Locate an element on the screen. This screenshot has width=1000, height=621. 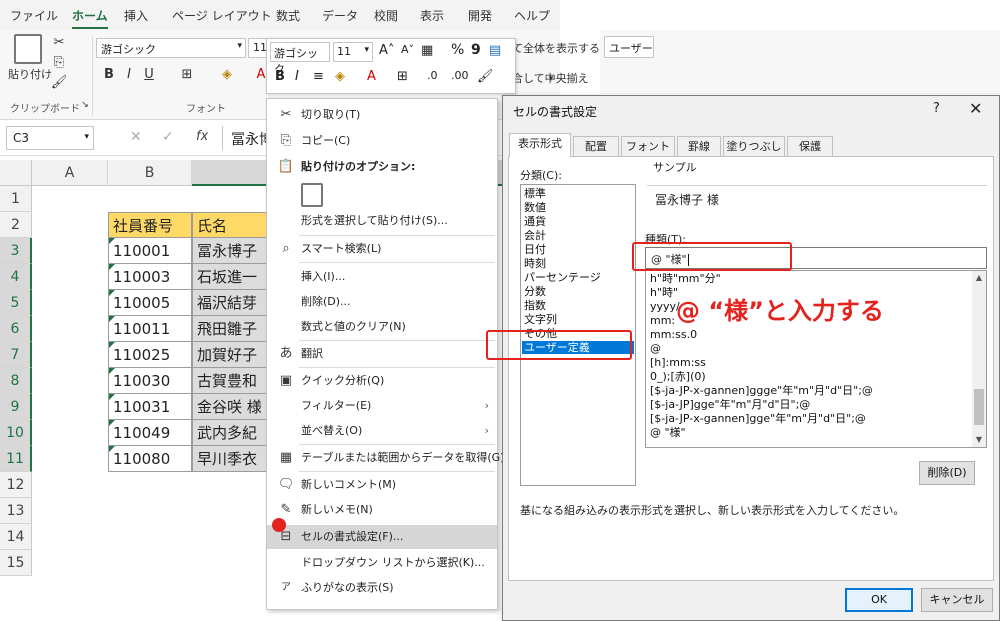
paste-button-label: 貼り付け is located at coordinates (30, 74).